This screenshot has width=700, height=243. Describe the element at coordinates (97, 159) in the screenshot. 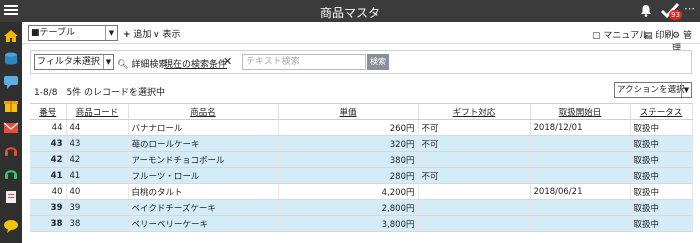

I see `cell-code: 42` at that location.